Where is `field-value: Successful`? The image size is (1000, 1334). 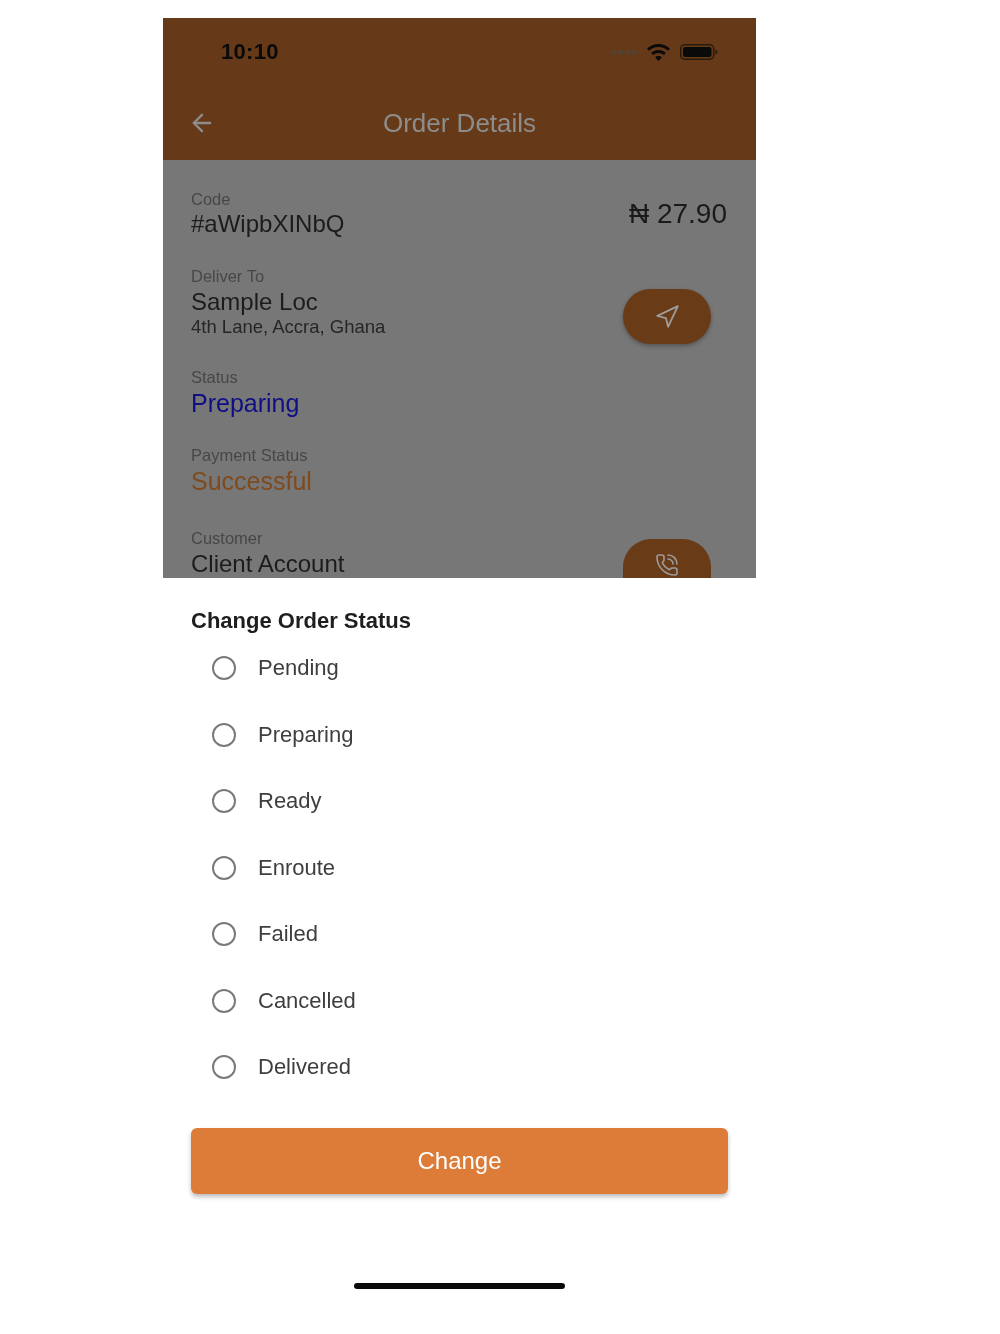
field-value: Successful is located at coordinates (251, 481).